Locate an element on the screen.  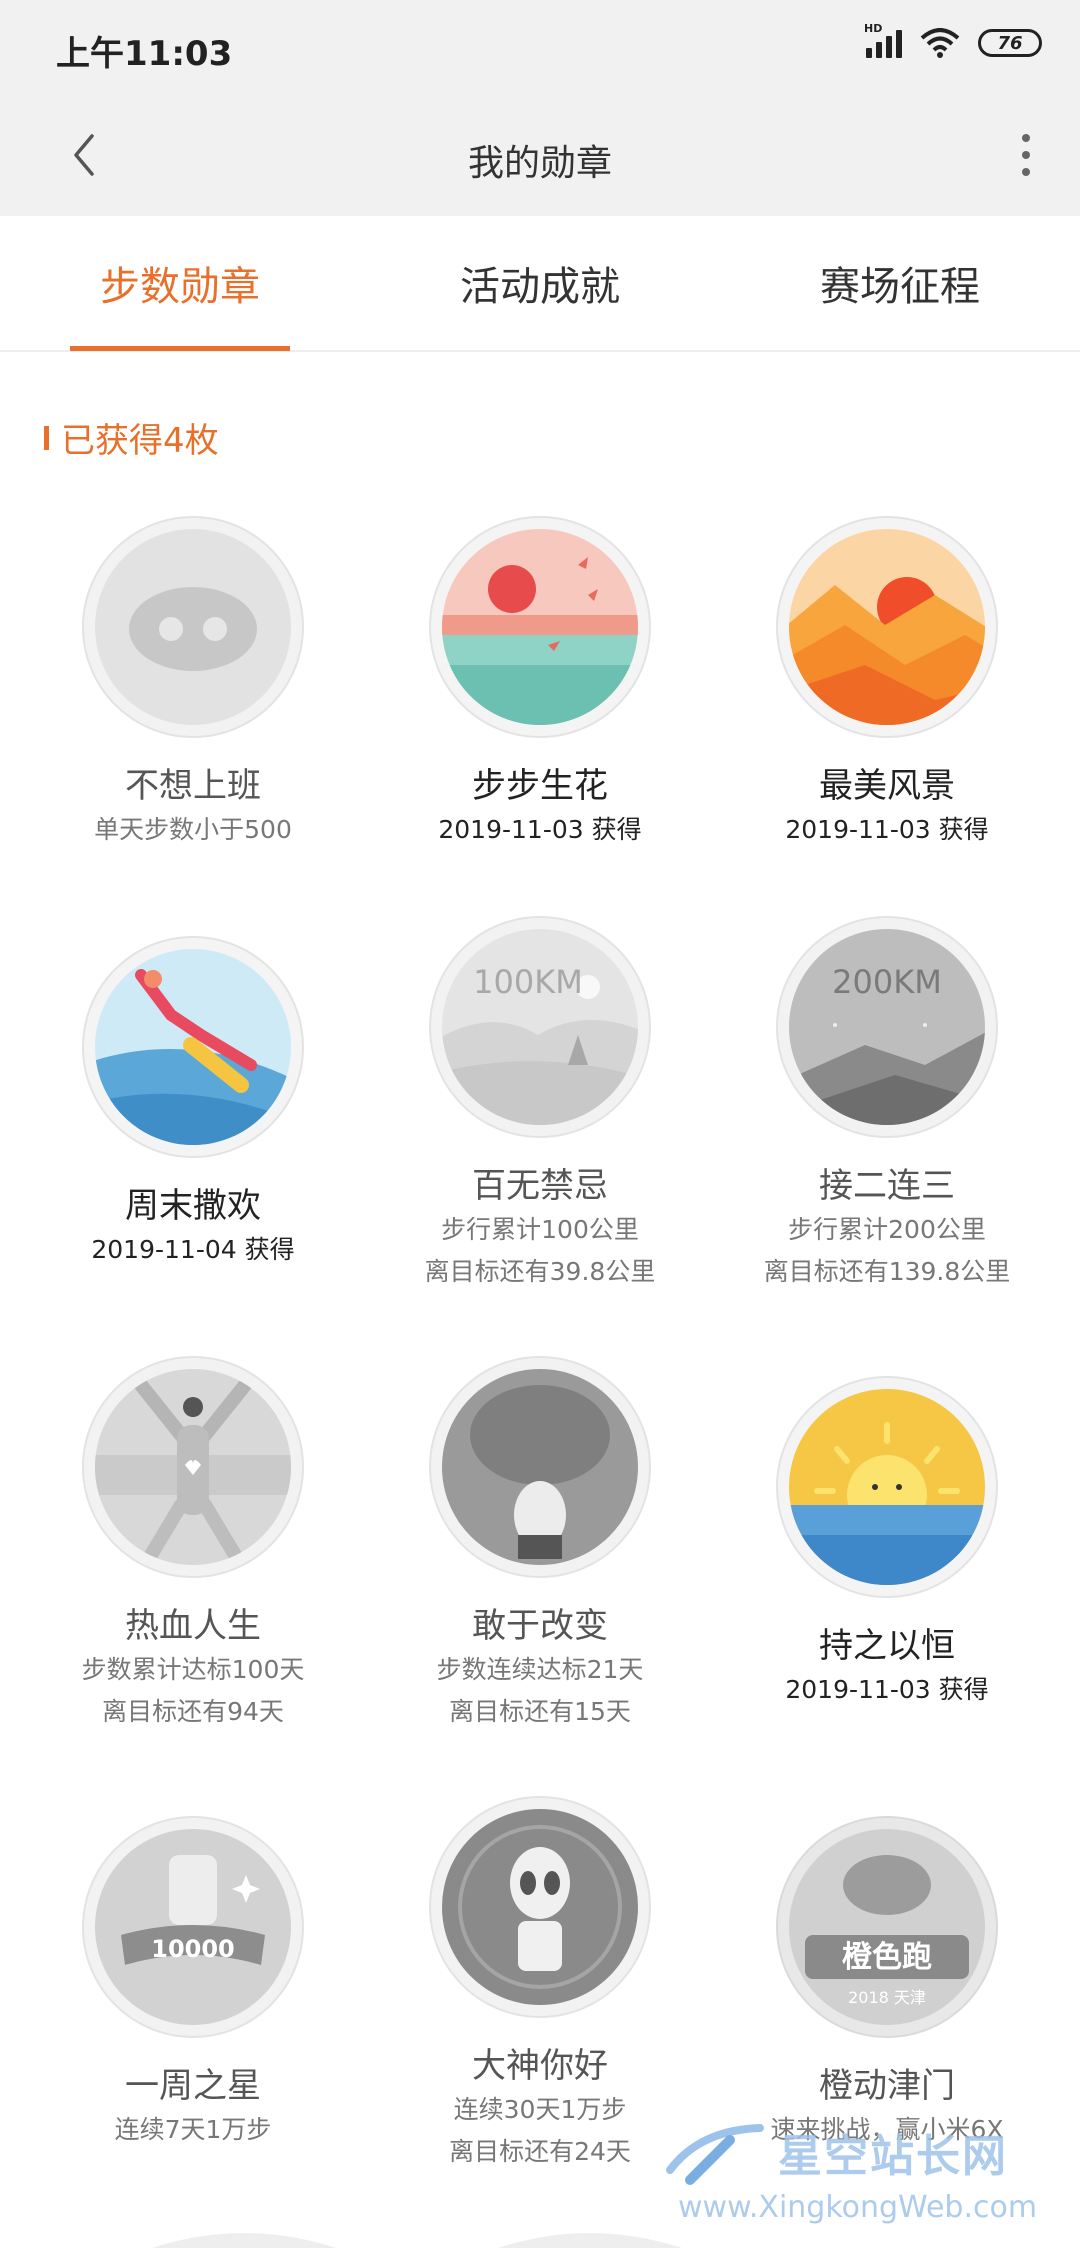
medal-name: 最美风景 is located at coordinates (887, 786).